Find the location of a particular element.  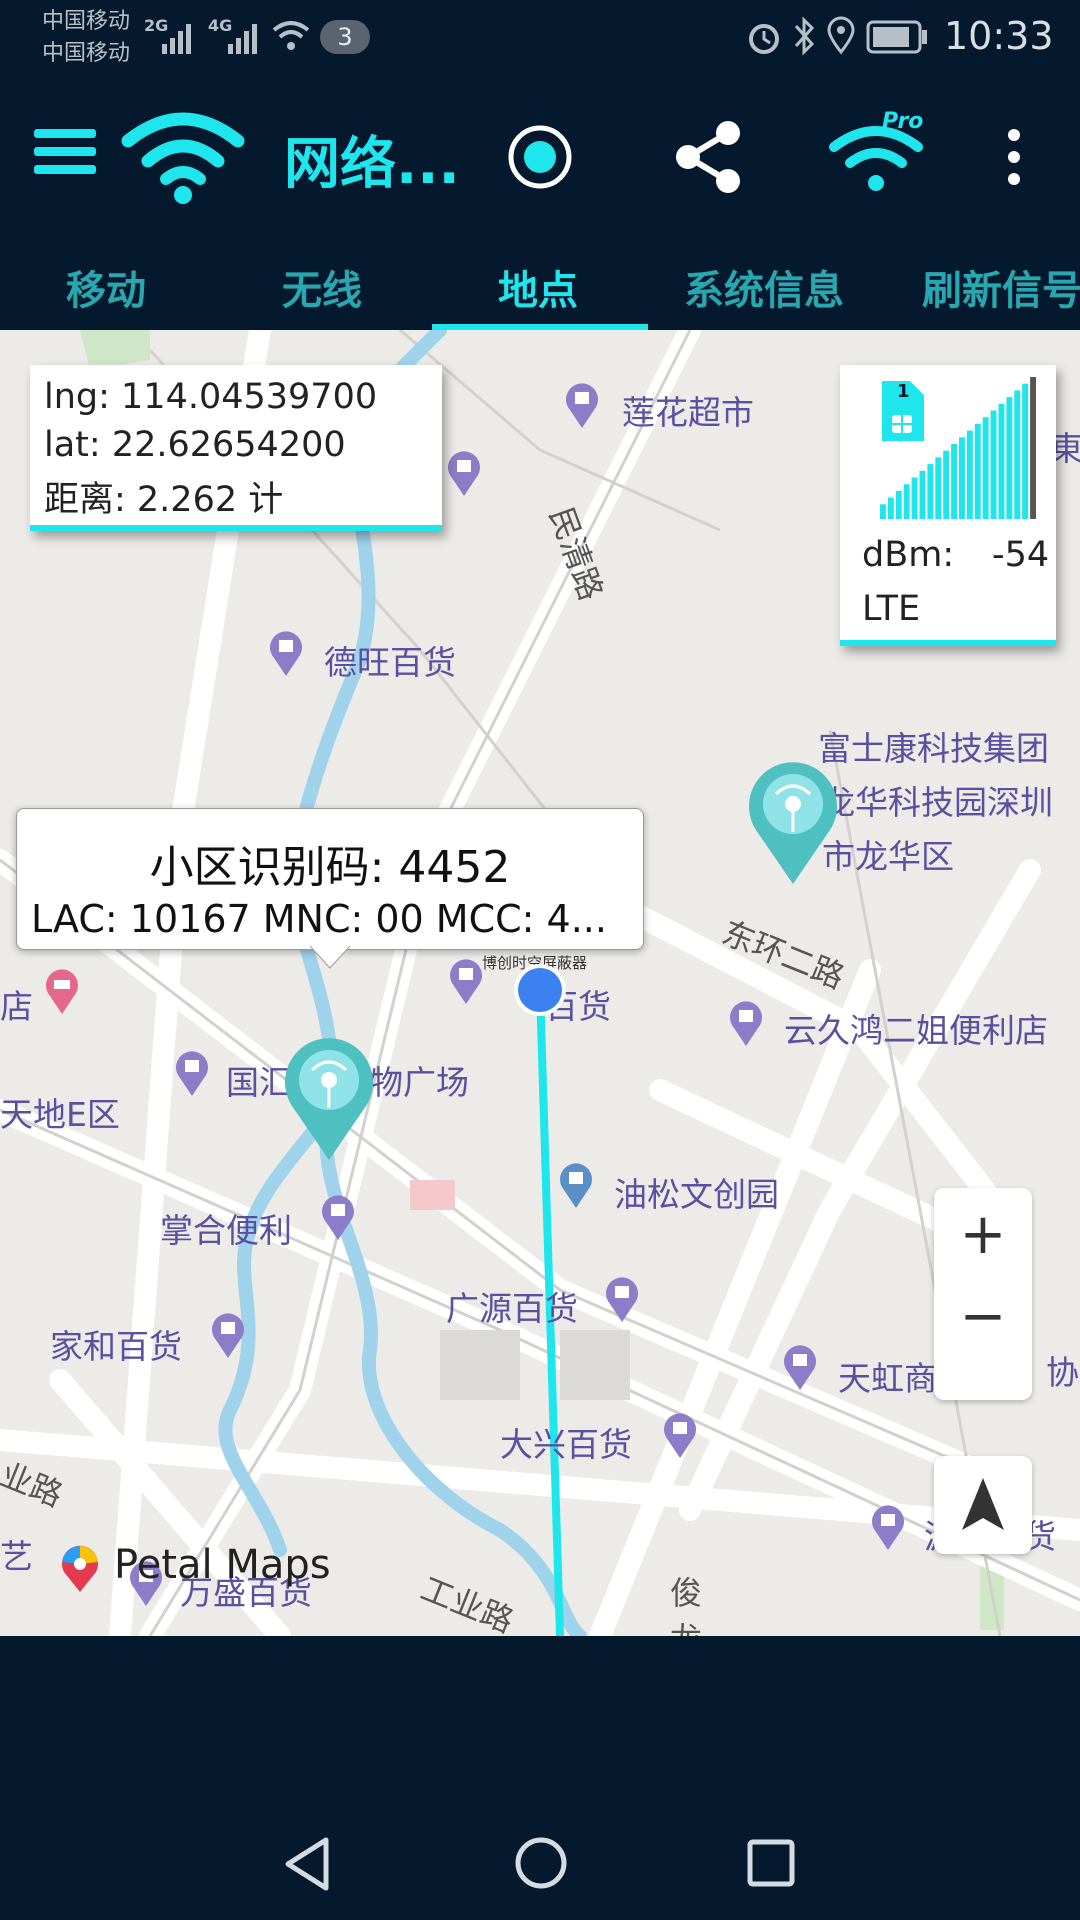

poi-label: 大兴百货 is located at coordinates (566, 1444).